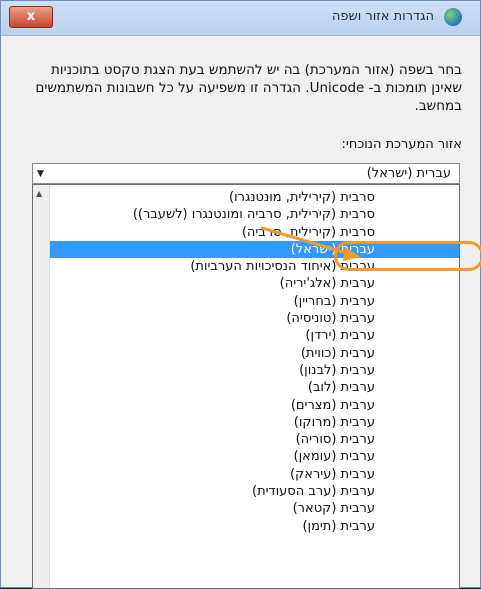 The image size is (481, 589). I want to click on annotation-arrow-icon, so click(310, 243).